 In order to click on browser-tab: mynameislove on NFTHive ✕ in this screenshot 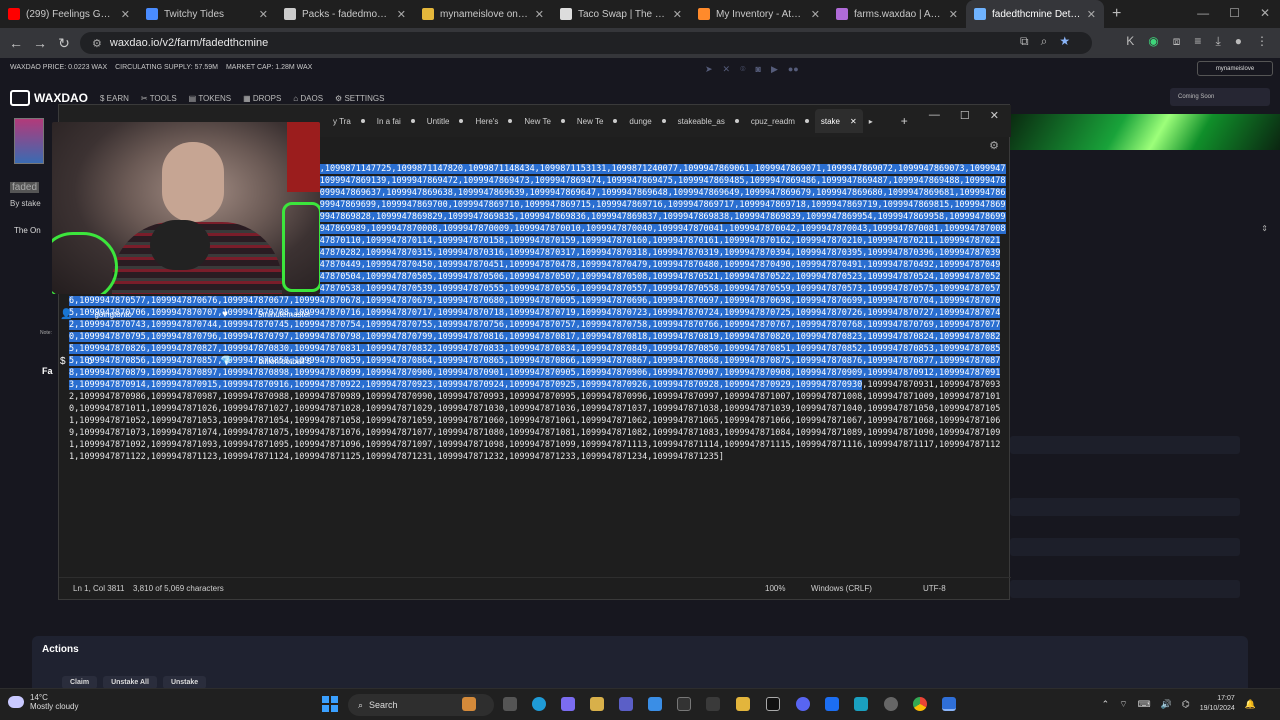, I will do `click(483, 14)`.